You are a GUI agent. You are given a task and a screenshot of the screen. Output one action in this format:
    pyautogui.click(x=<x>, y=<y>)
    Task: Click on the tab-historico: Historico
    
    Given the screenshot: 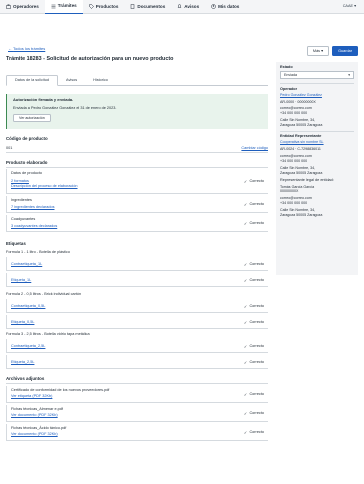 What is the action you would take?
    pyautogui.click(x=100, y=80)
    